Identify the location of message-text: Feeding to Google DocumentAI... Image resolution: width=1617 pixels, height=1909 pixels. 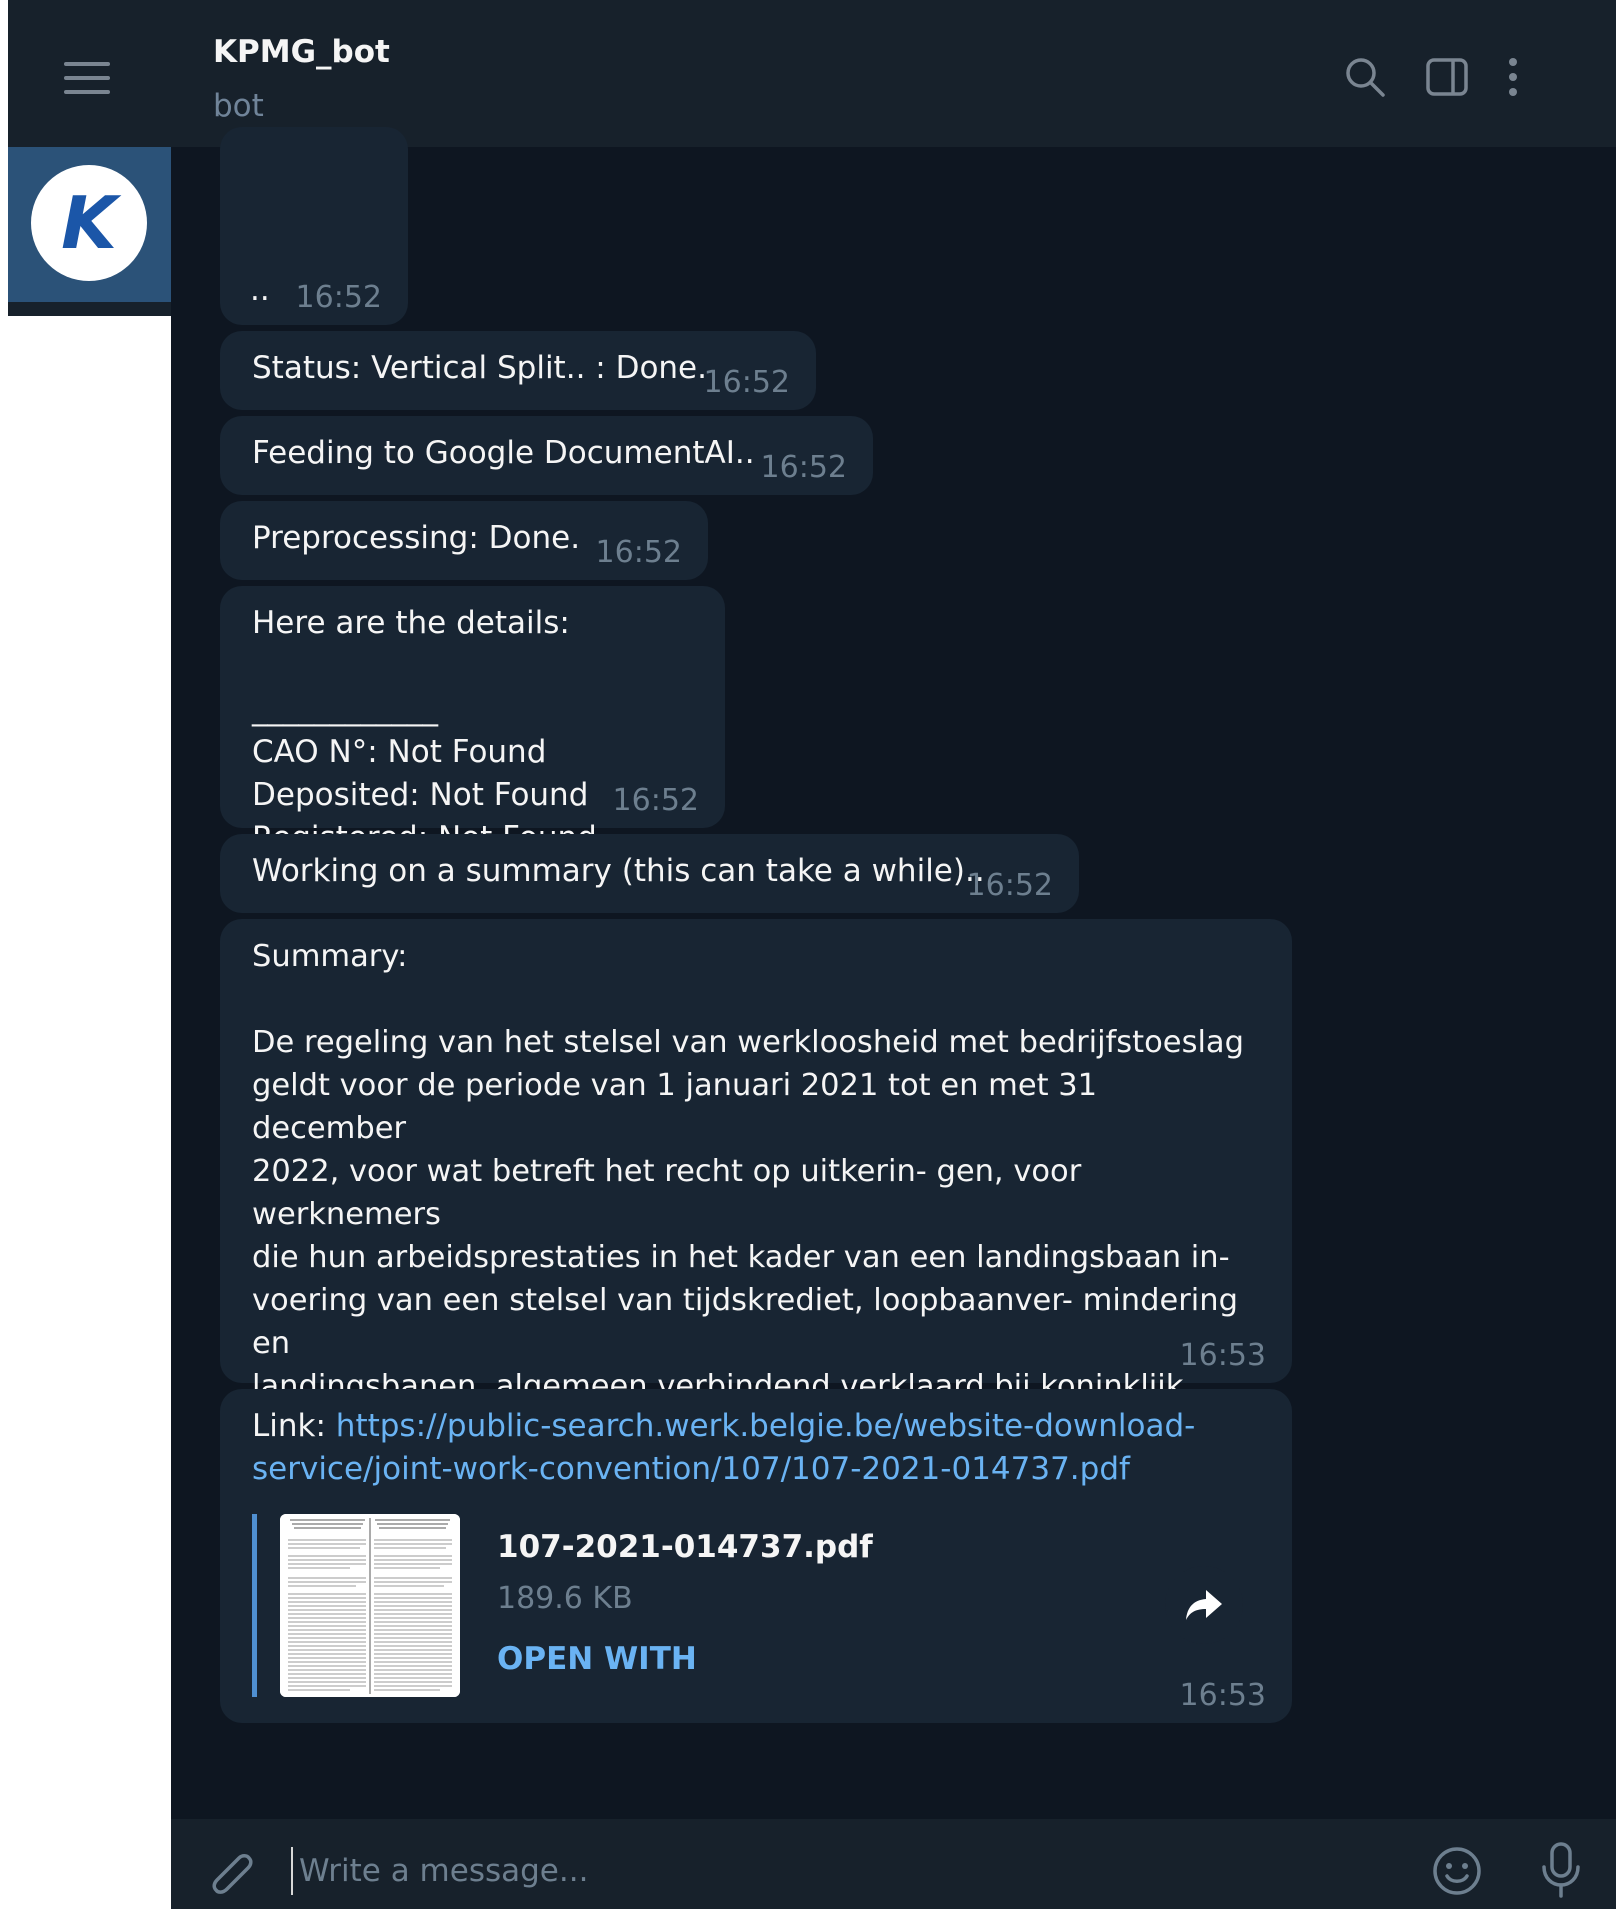
(503, 453).